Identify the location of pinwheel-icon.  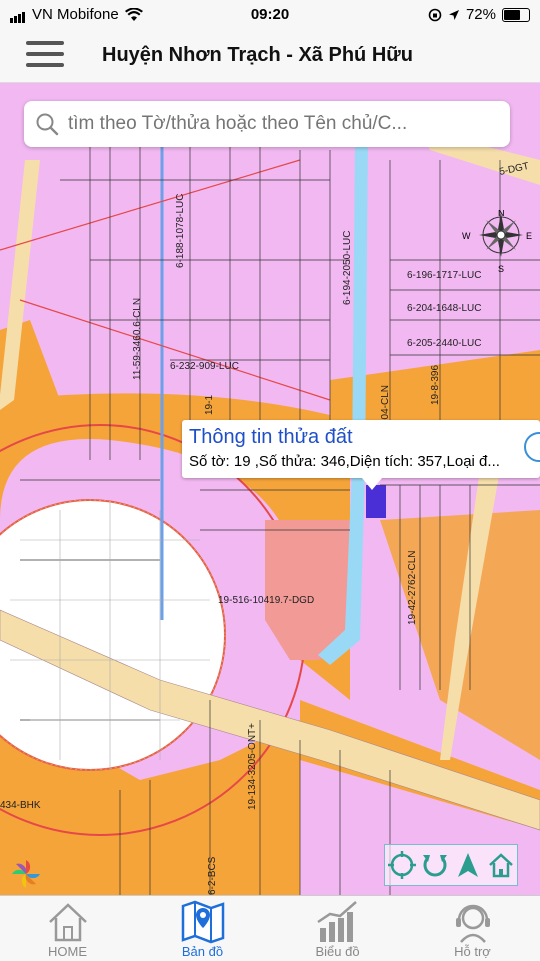
(26, 874).